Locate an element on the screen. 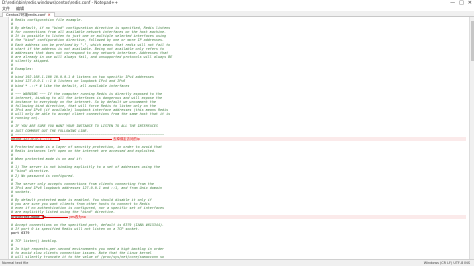 Image resolution: width=474 pixels, height=266 pixels. vertical-scrollbar is located at coordinates (471, 138).